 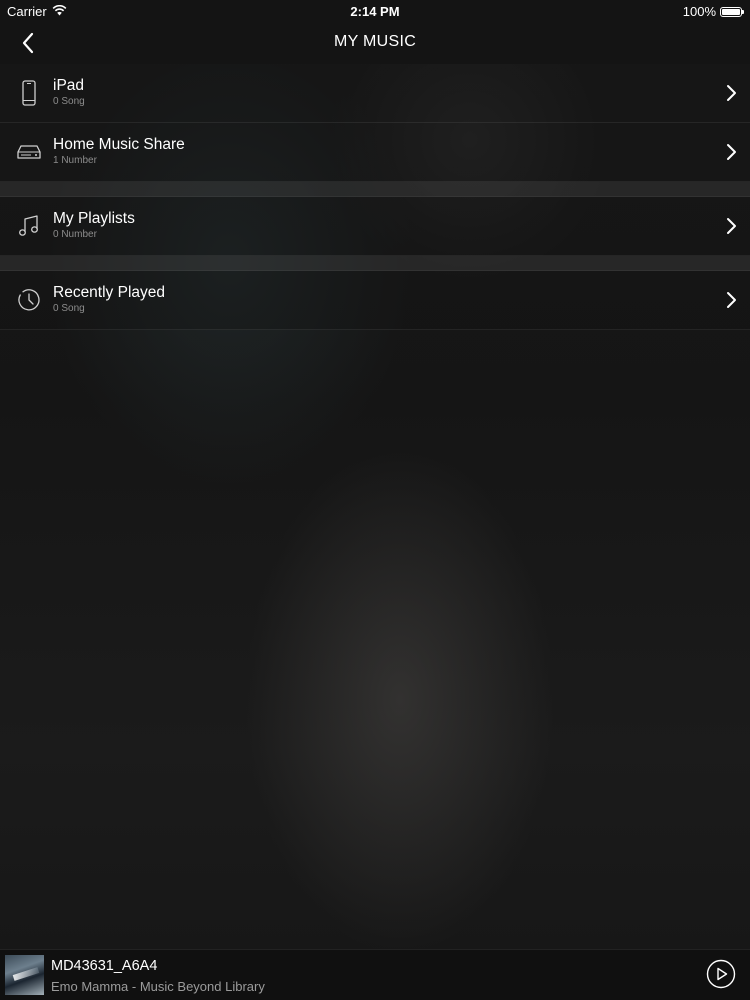 I want to click on list-item-count: 1 Number, so click(x=75, y=160).